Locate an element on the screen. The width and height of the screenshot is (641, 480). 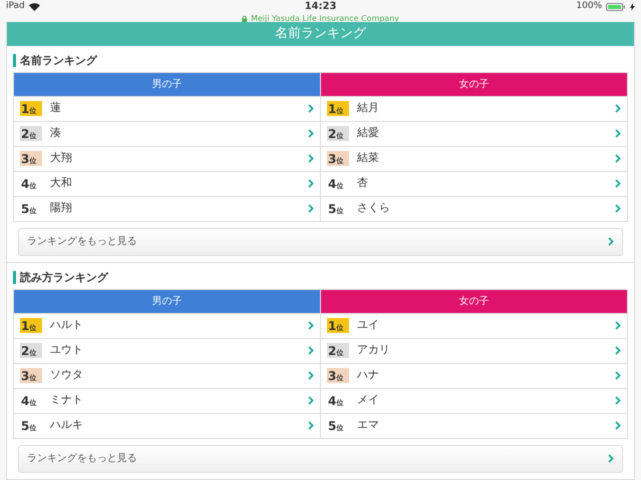
page-title-bar: 名前ランキング is located at coordinates (320, 34).